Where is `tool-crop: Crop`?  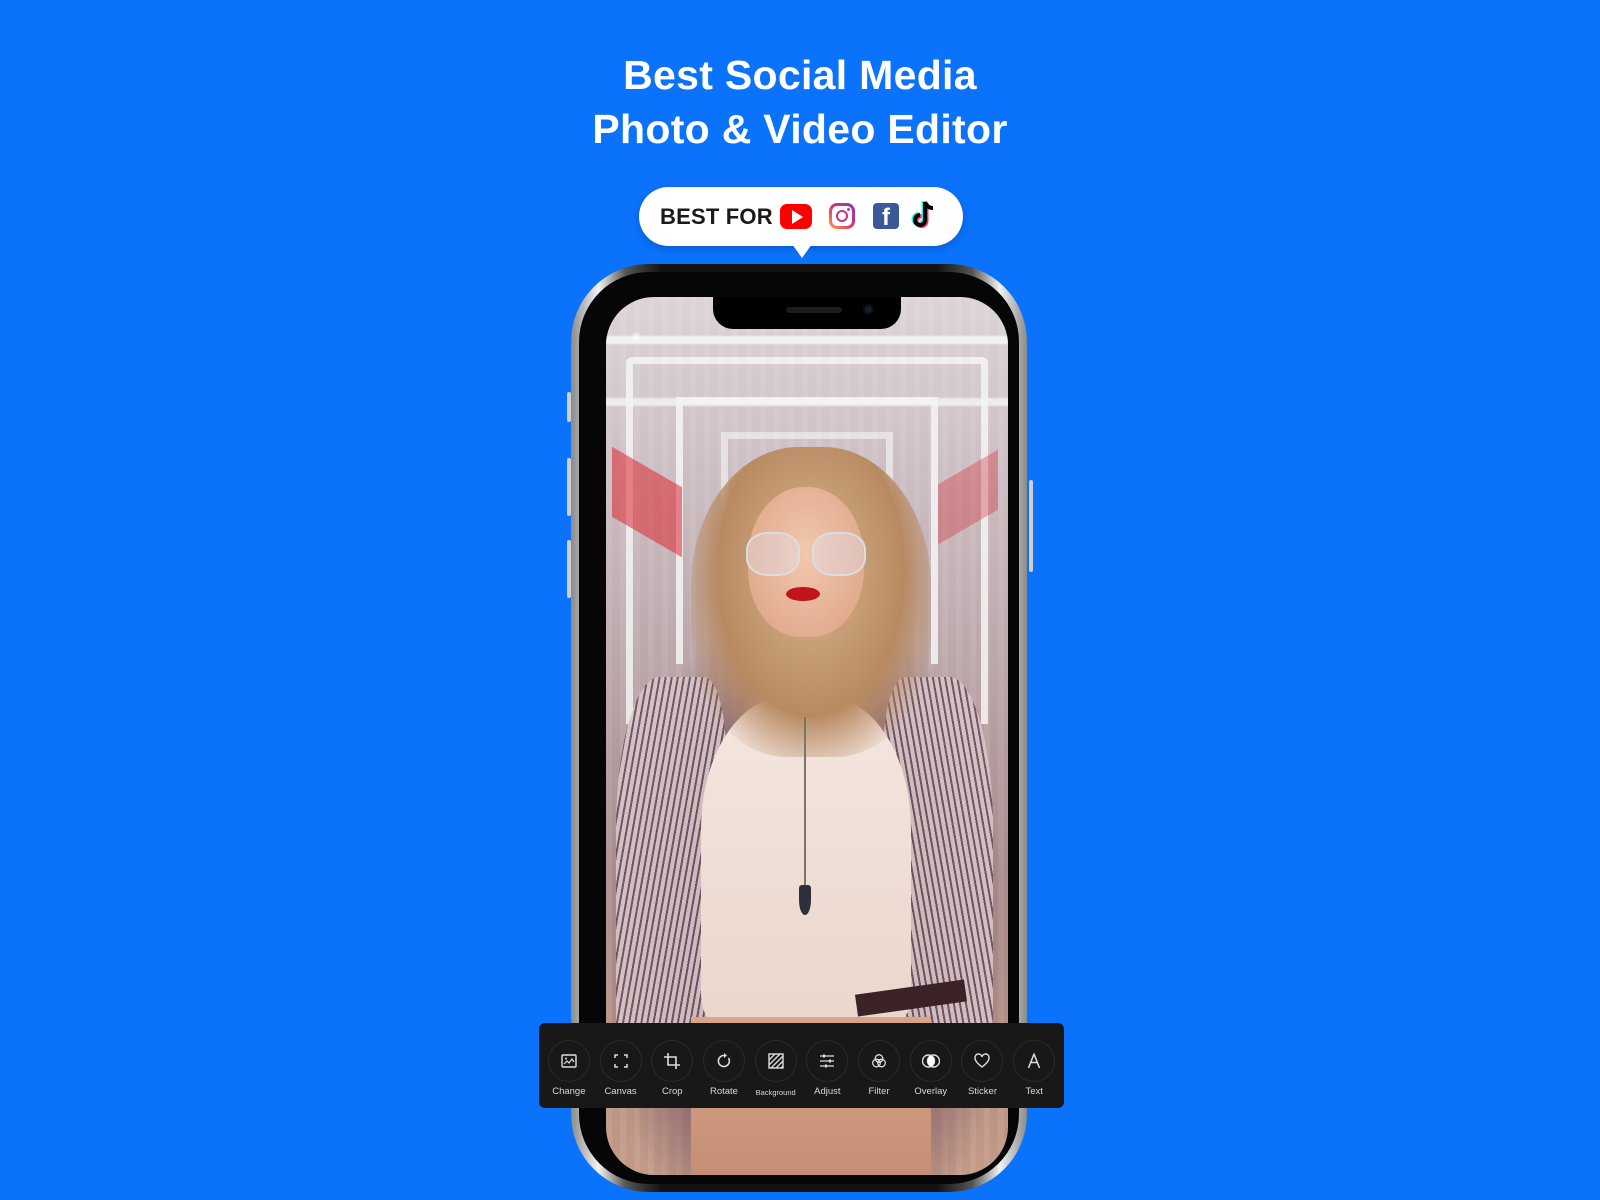
tool-crop: Crop is located at coordinates (672, 1065).